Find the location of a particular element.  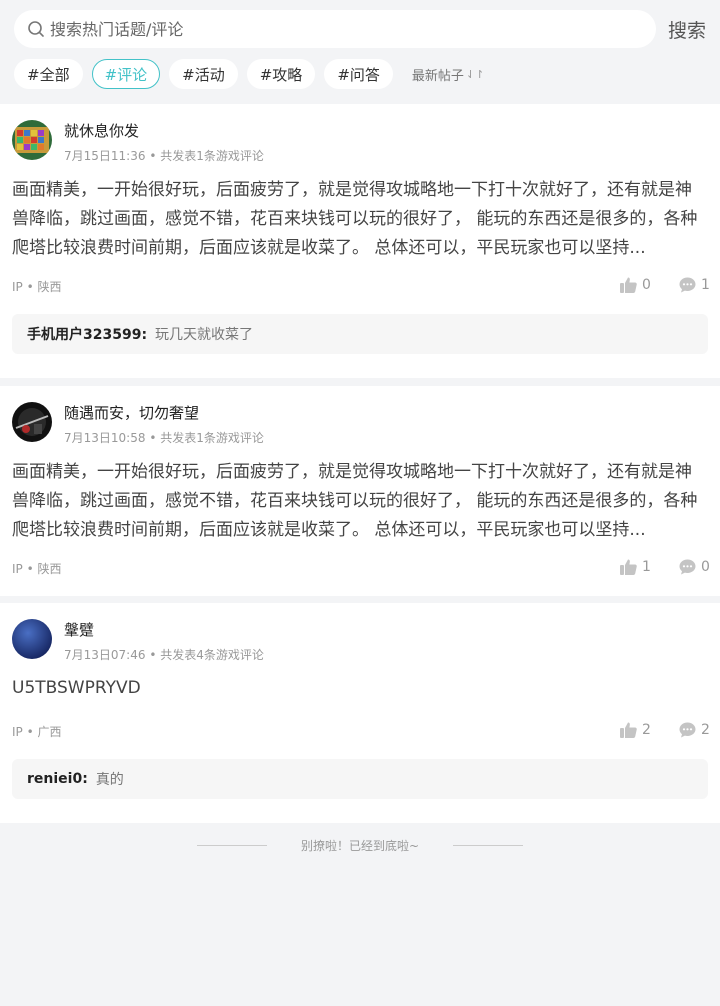

sort-latest-button: 最新帖子 ⇃↾ is located at coordinates (448, 74).